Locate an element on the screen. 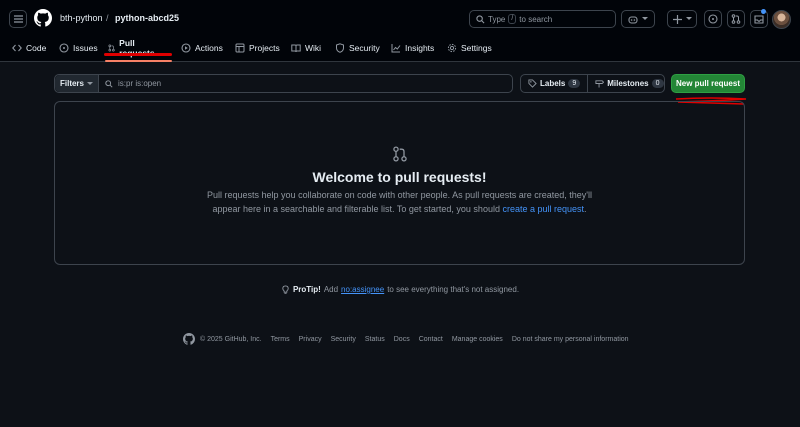  tab-label: Settings is located at coordinates (476, 48).